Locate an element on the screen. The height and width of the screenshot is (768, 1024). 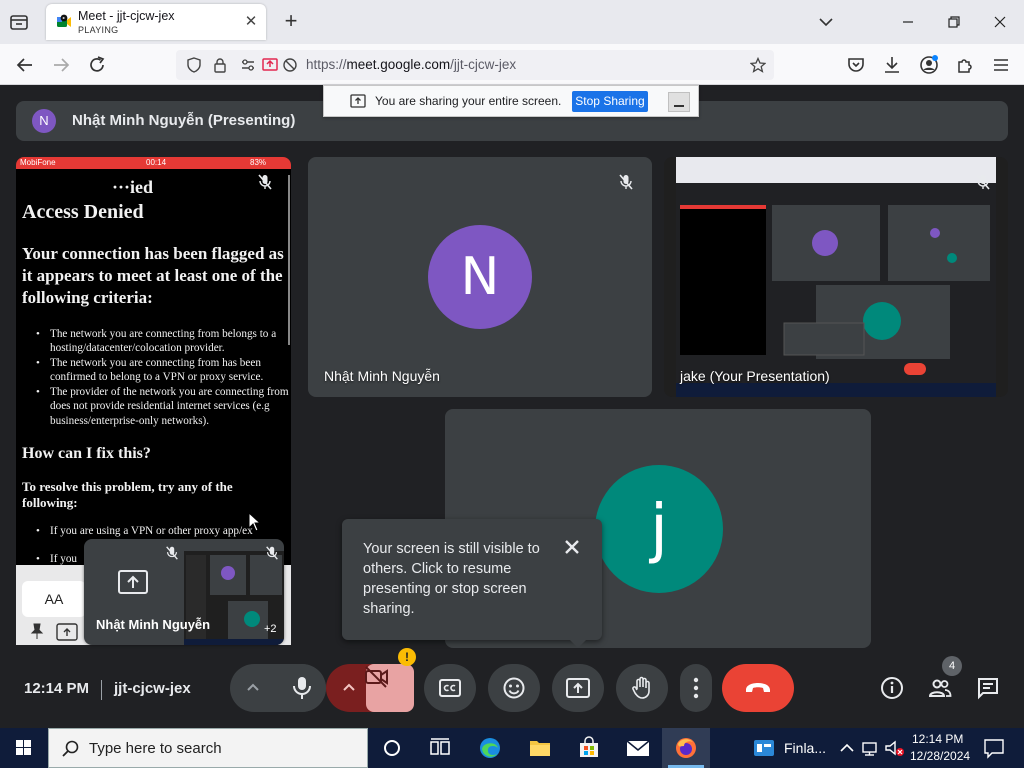
chat-icon is located at coordinates (988, 688).